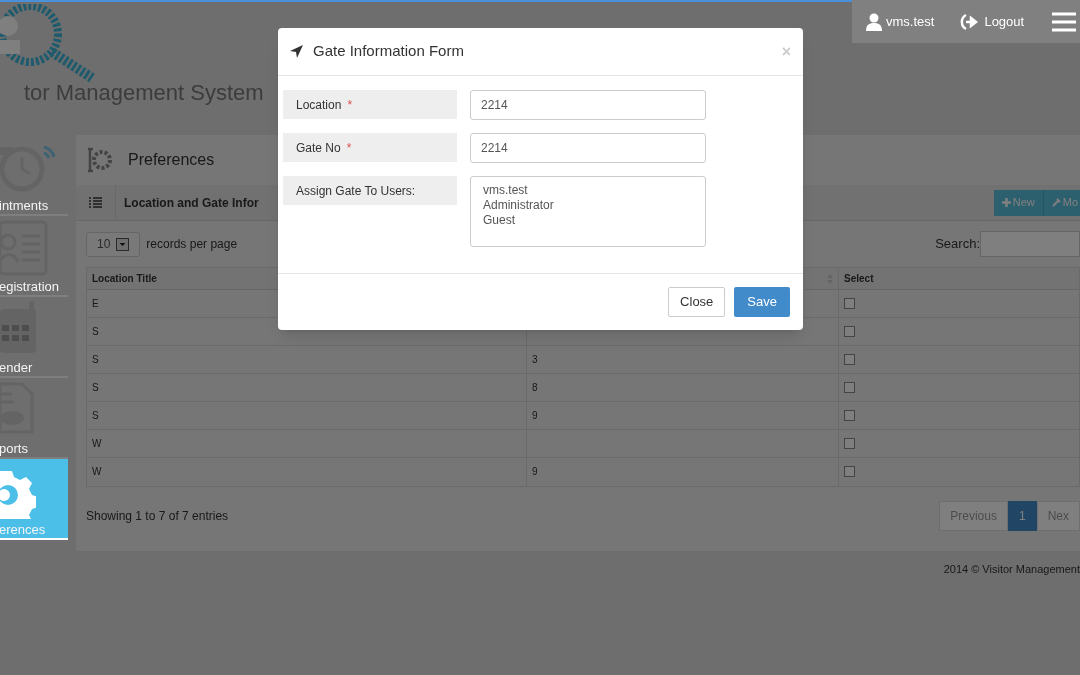 The image size is (1080, 675). Describe the element at coordinates (356, 191) in the screenshot. I see `field-label-text: Assign Gate To Users:` at that location.